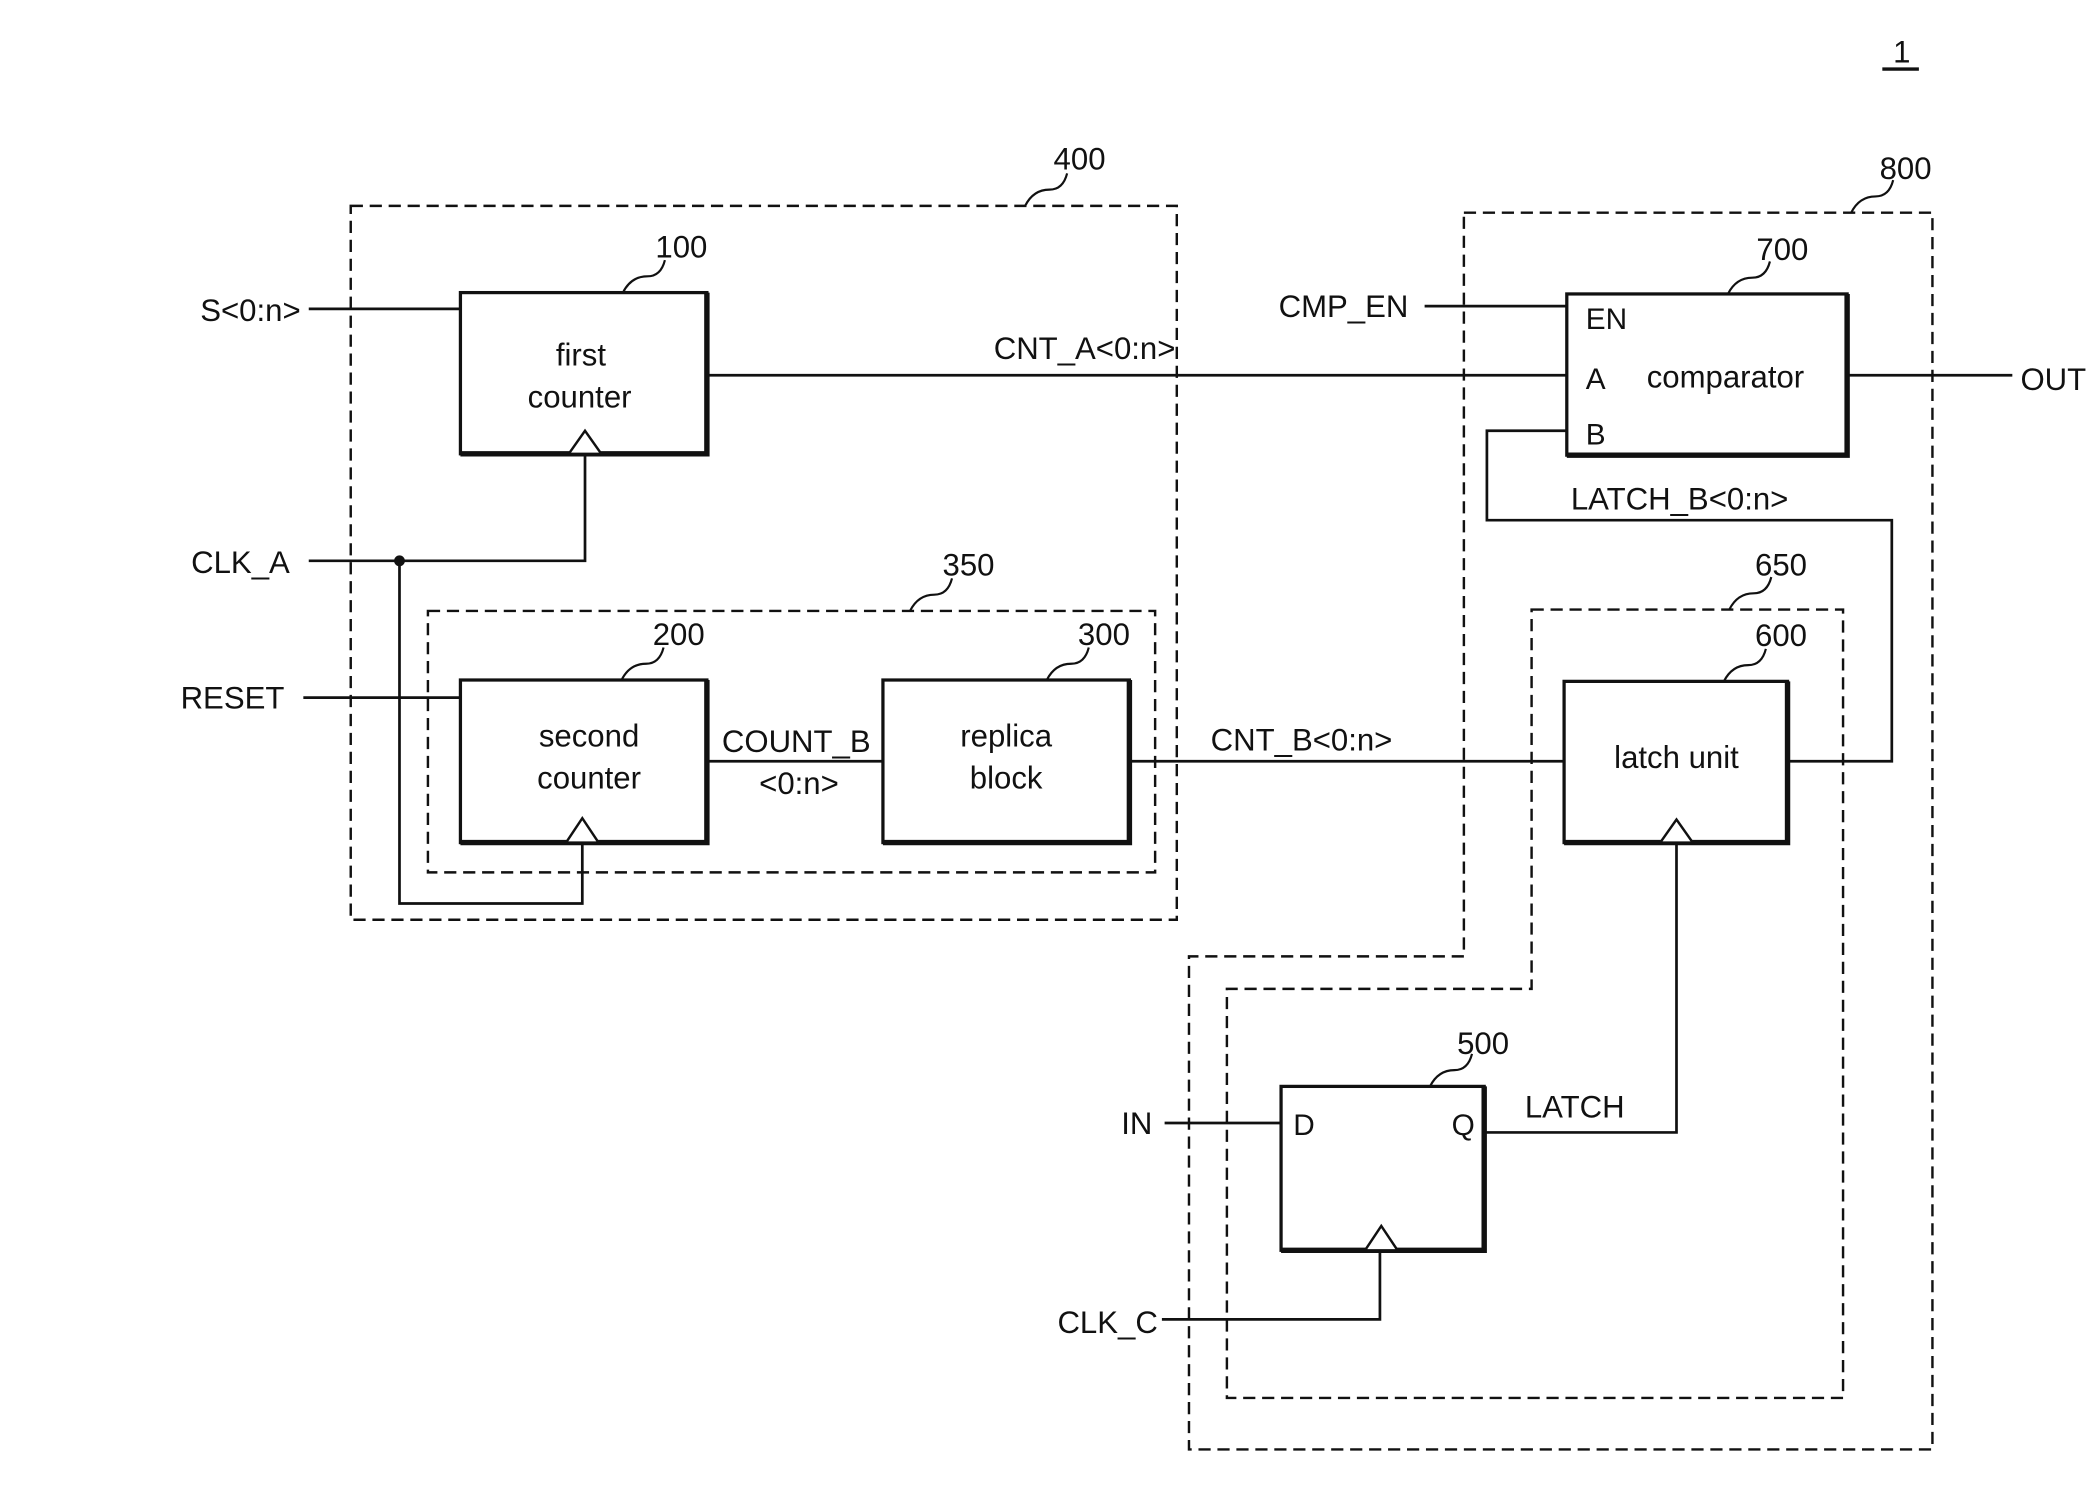 The width and height of the screenshot is (2099, 1486). Describe the element at coordinates (1781, 635) in the screenshot. I see `latch-unit-ref: 600` at that location.